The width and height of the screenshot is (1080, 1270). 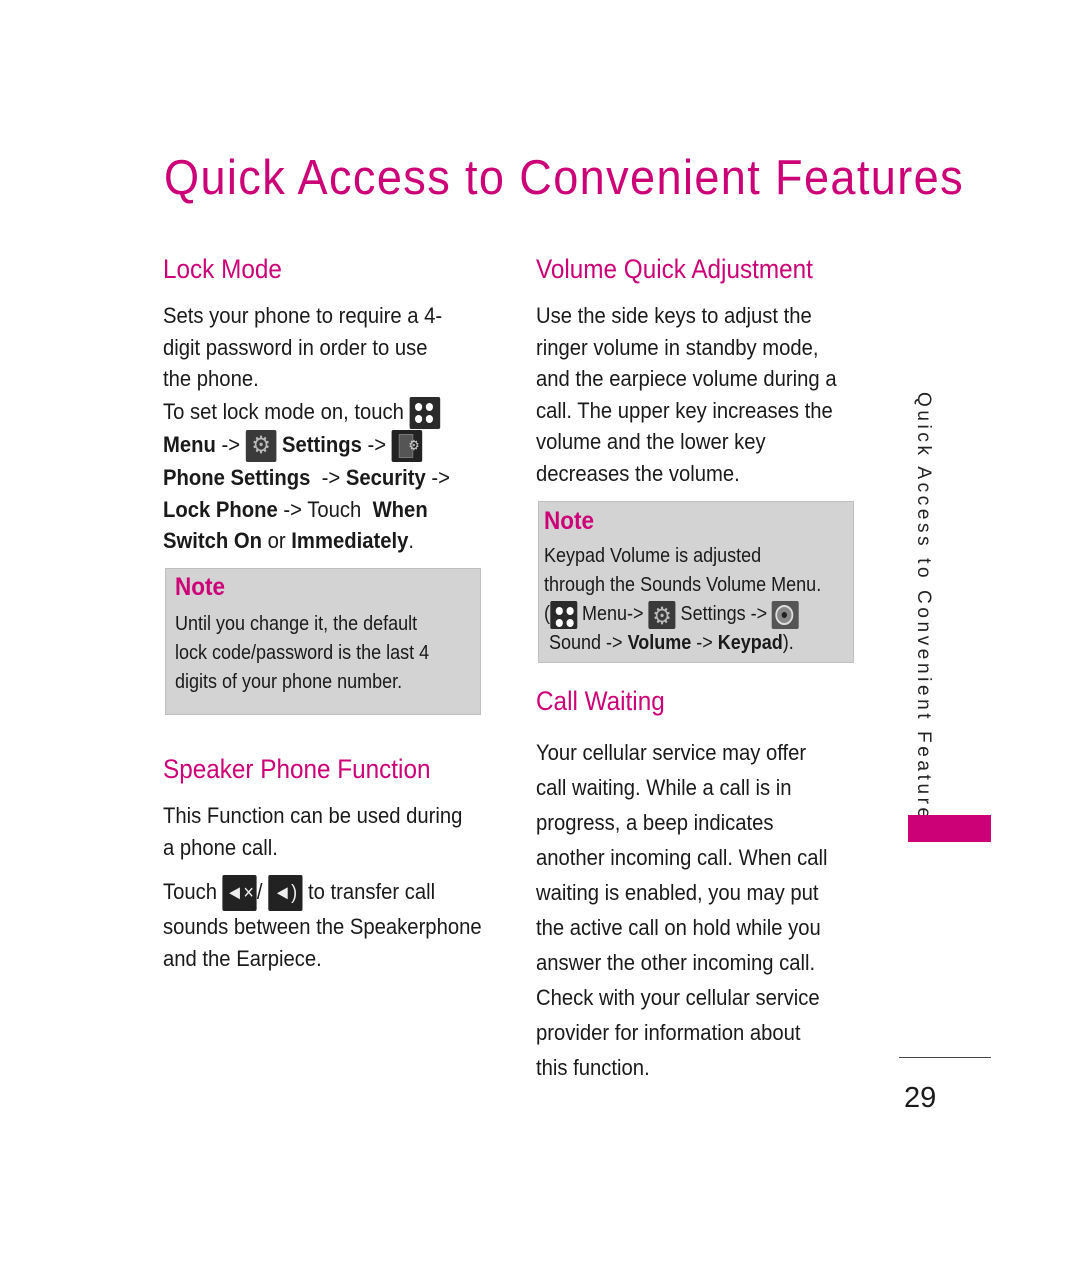 I want to click on slash: /, so click(x=259, y=891).